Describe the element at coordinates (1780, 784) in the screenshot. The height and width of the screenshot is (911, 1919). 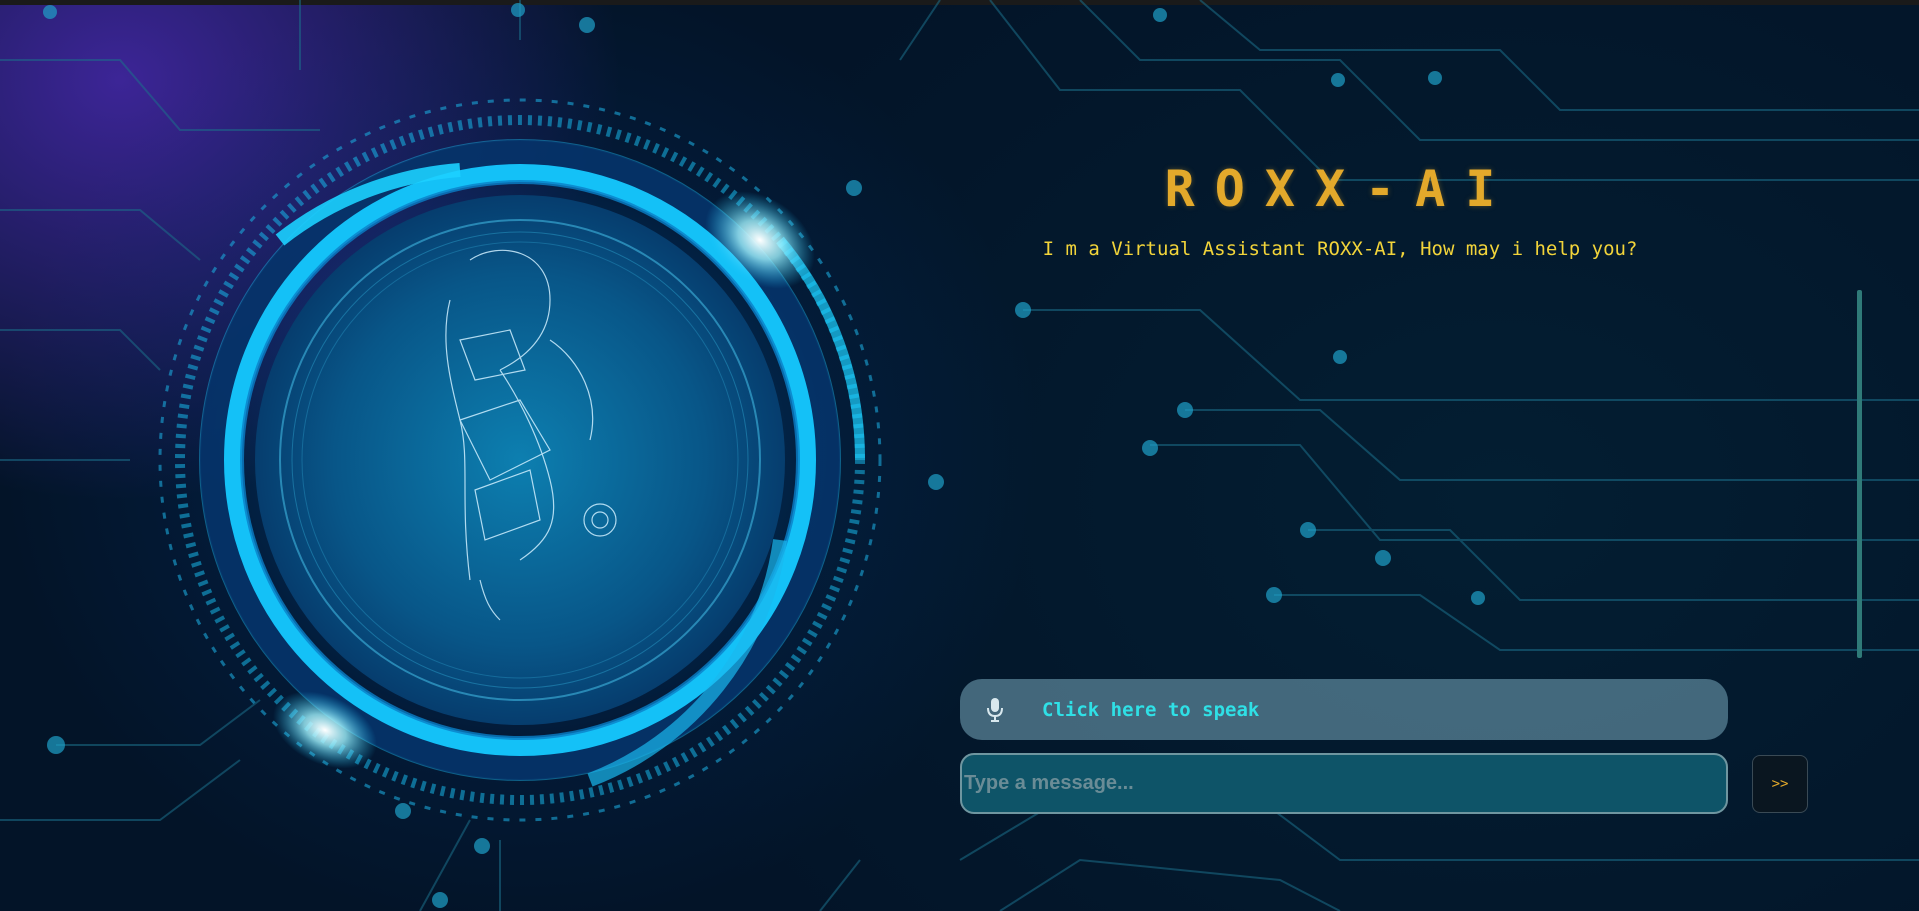
I see `send-button: >>` at that location.